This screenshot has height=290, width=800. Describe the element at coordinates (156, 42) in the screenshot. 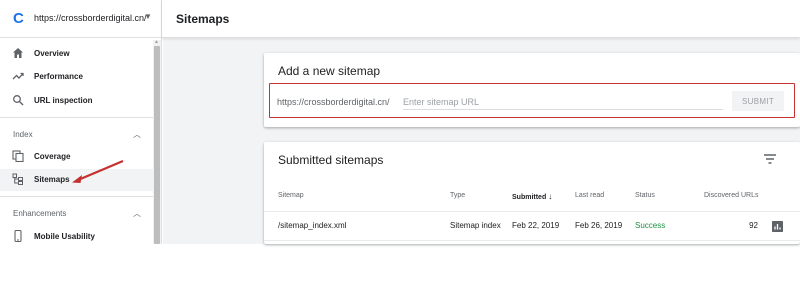

I see `scroll-up-arrow-icon: ▲` at that location.